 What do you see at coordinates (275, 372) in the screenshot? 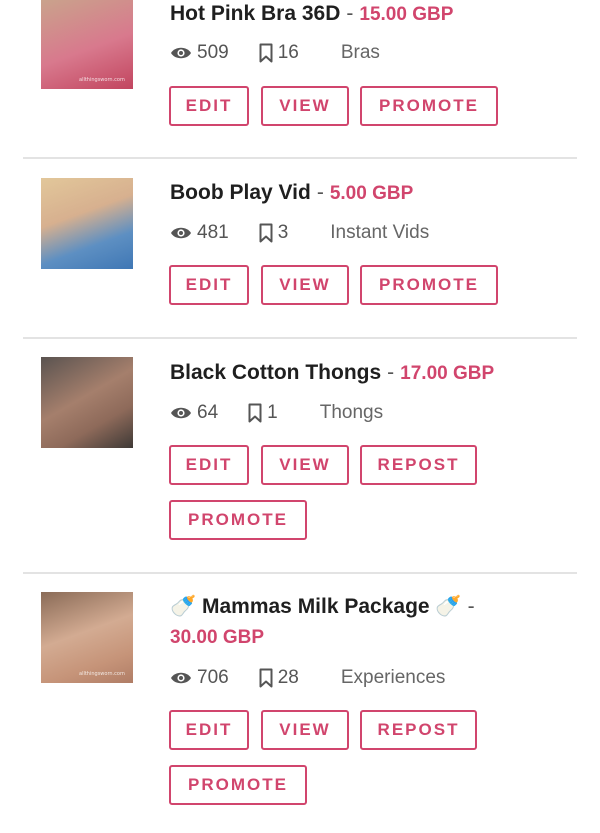
I see `listing-title: Black Cotton Thongs` at bounding box center [275, 372].